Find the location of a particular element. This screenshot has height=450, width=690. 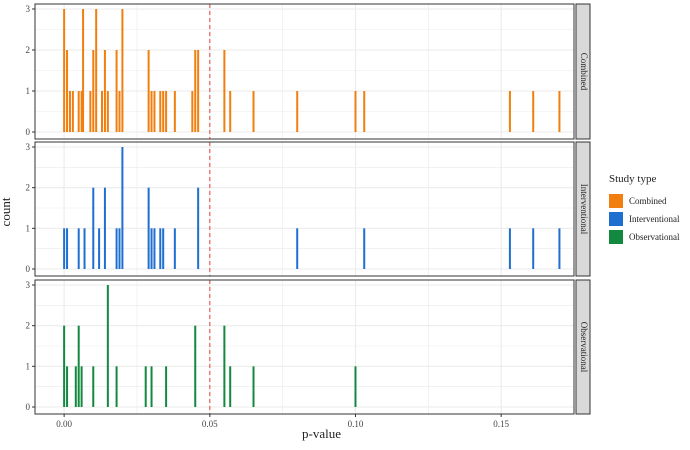

legend-item-combined: Combined is located at coordinates (649, 201).